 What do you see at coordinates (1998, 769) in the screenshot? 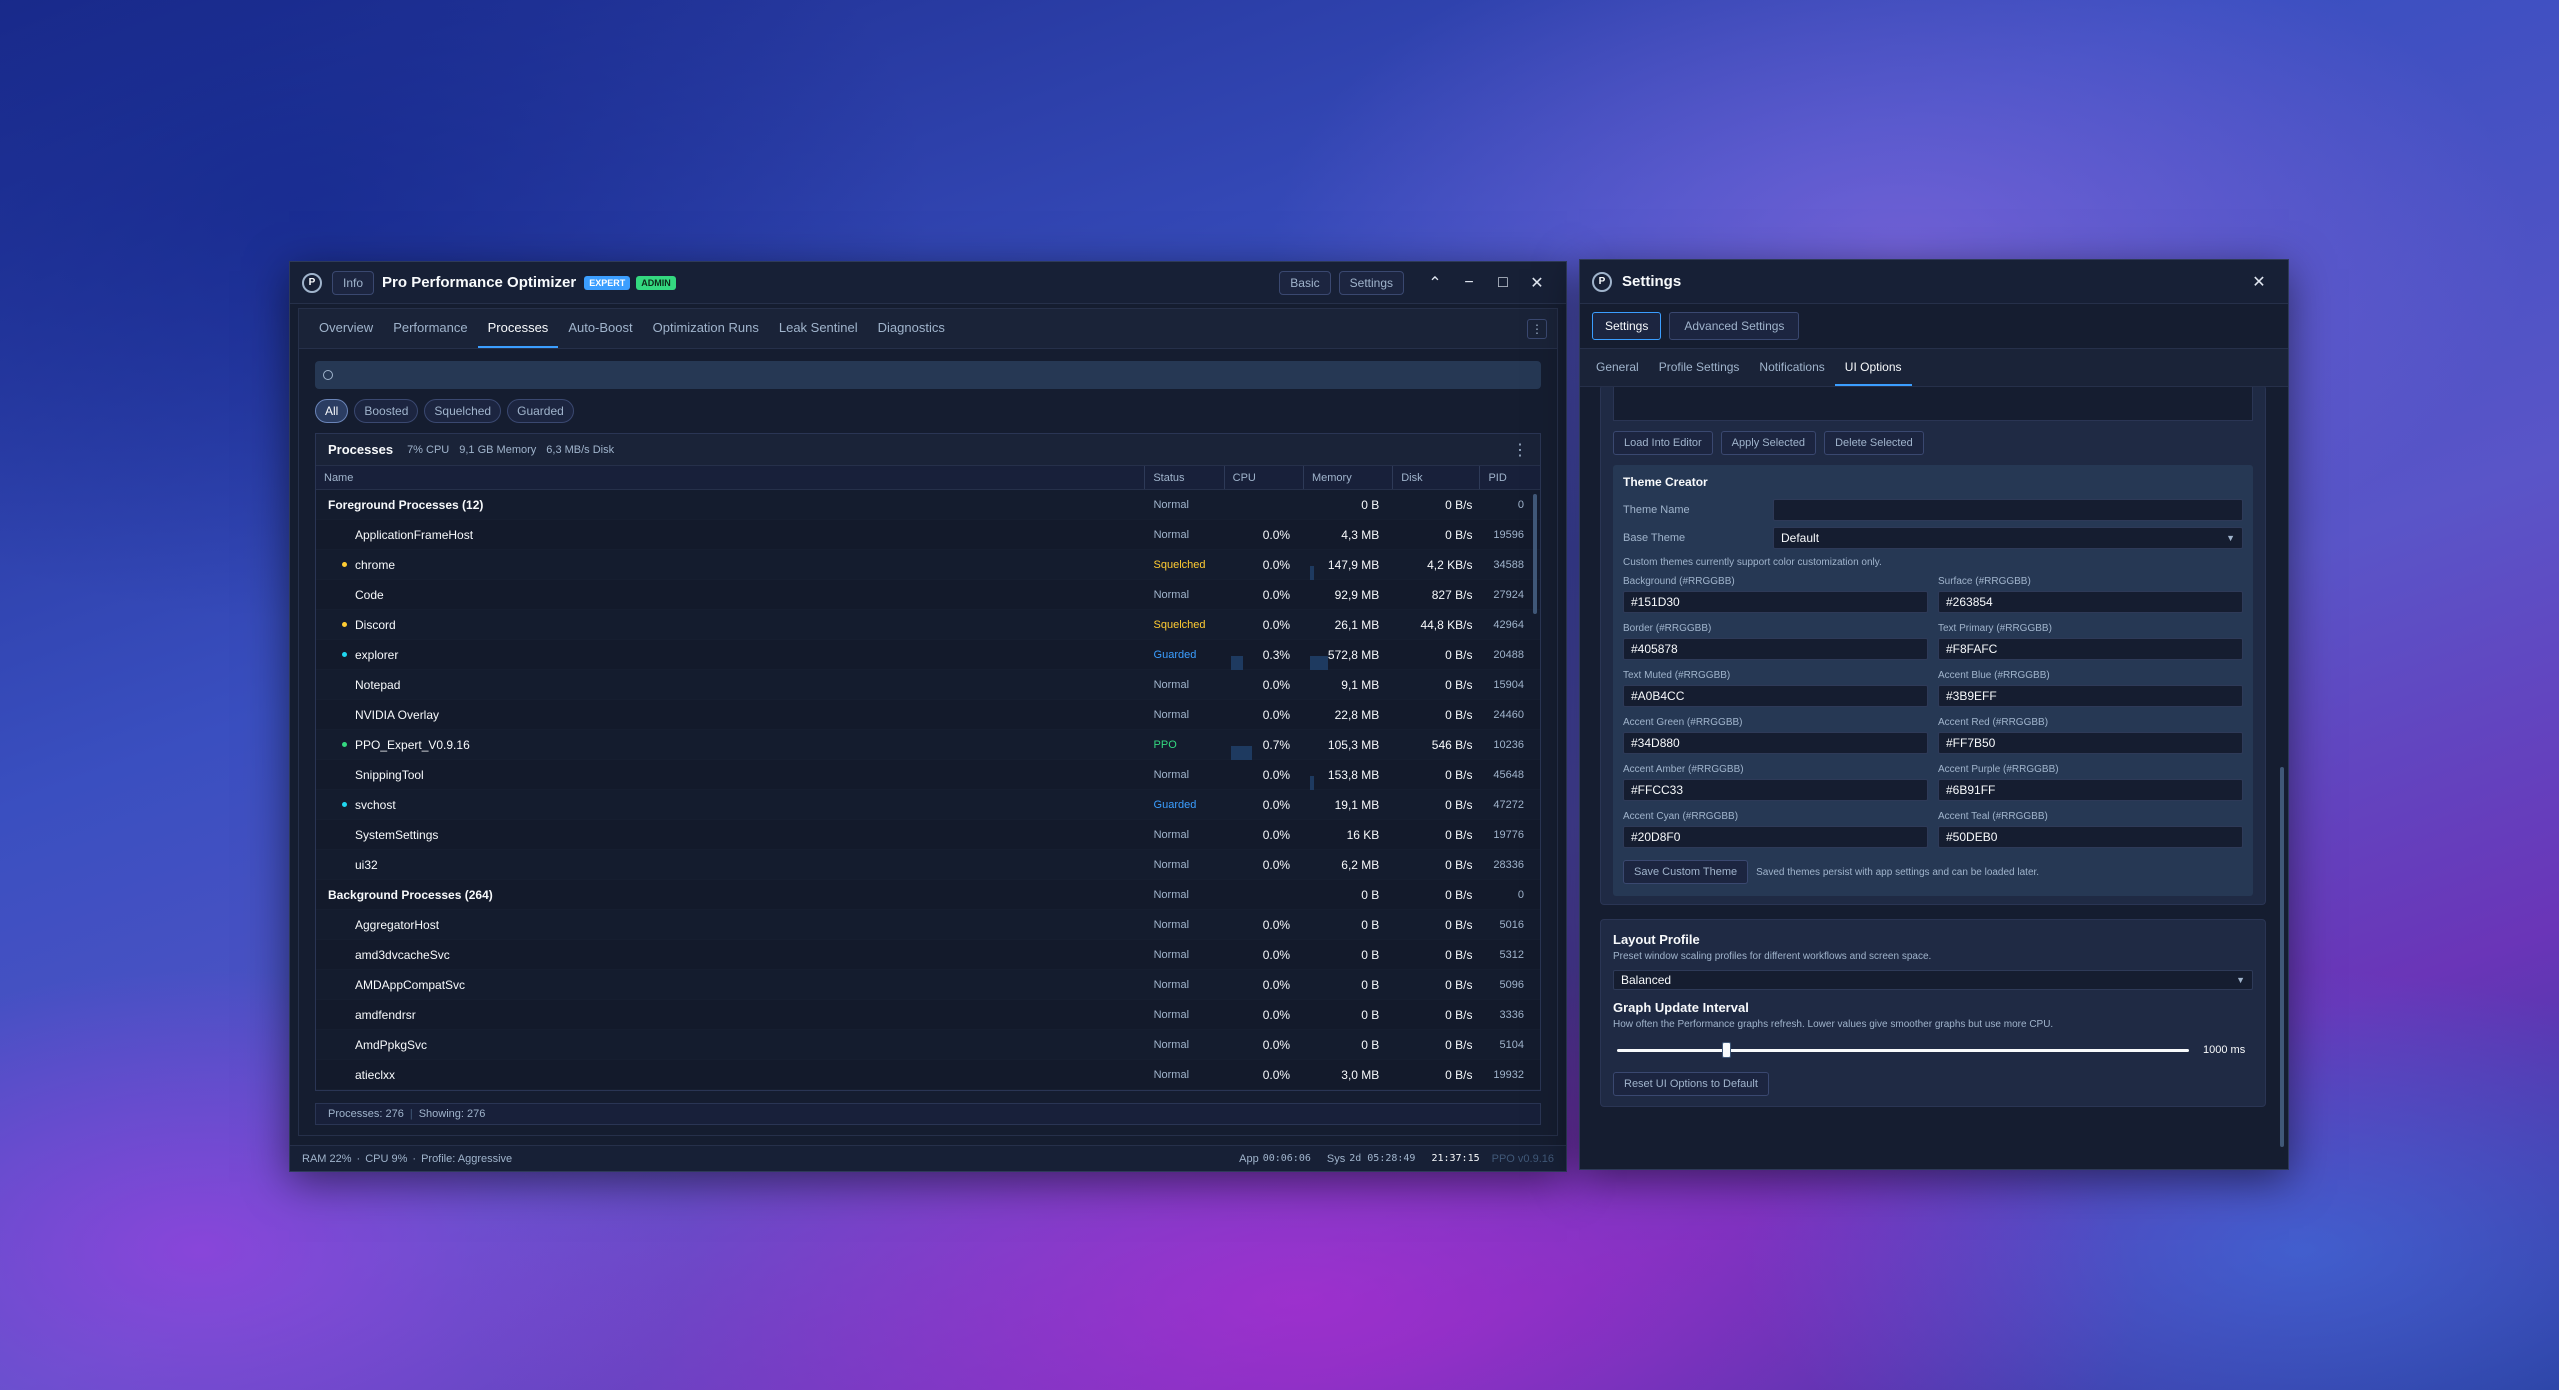
I see `color-label: Accent Purple (#RRGGBB)` at bounding box center [1998, 769].